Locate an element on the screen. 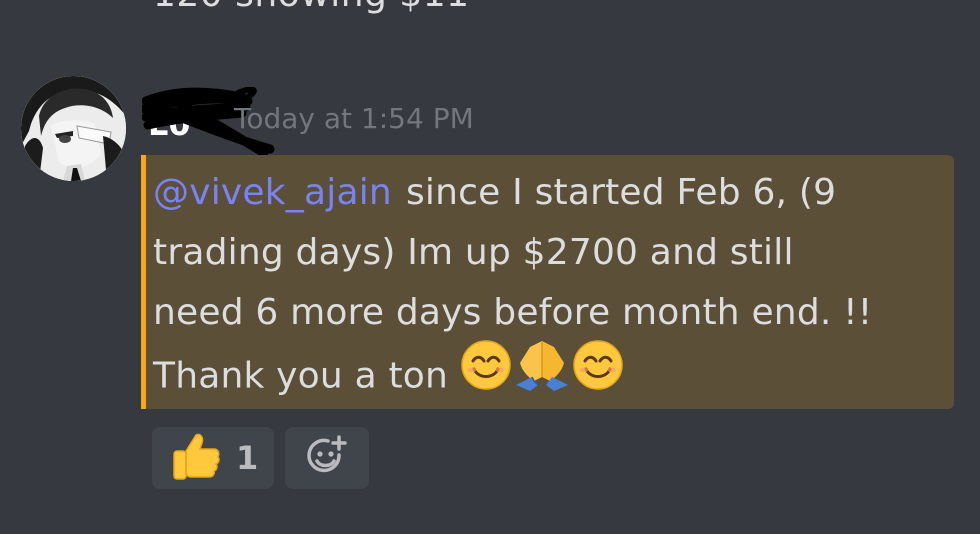 This screenshot has width=980, height=534. reaction-thumbs-up: 1 is located at coordinates (213, 458).